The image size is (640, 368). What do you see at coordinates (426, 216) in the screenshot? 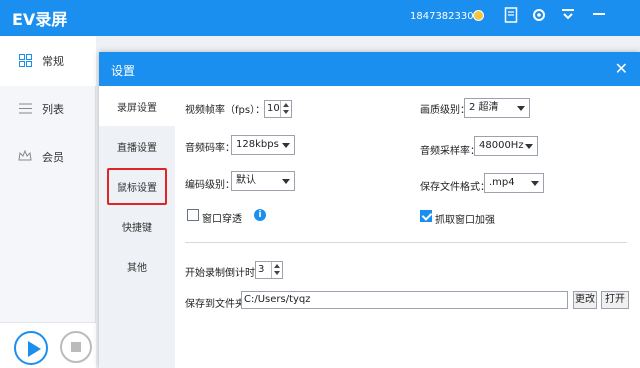
I see `capture-boost-checkbox` at bounding box center [426, 216].